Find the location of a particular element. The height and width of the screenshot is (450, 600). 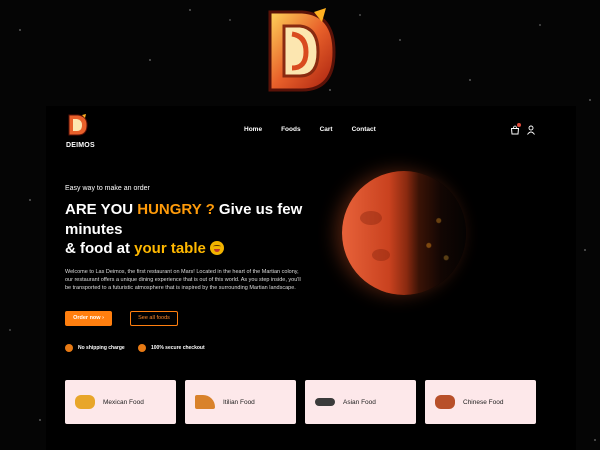

category-card-asian: Asian Food is located at coordinates (360, 402).